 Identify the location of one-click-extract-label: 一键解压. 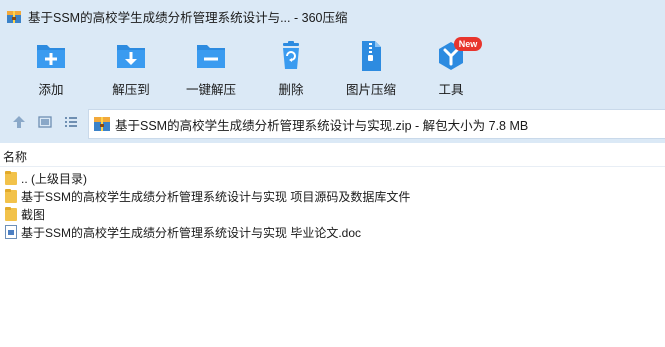
(210, 90).